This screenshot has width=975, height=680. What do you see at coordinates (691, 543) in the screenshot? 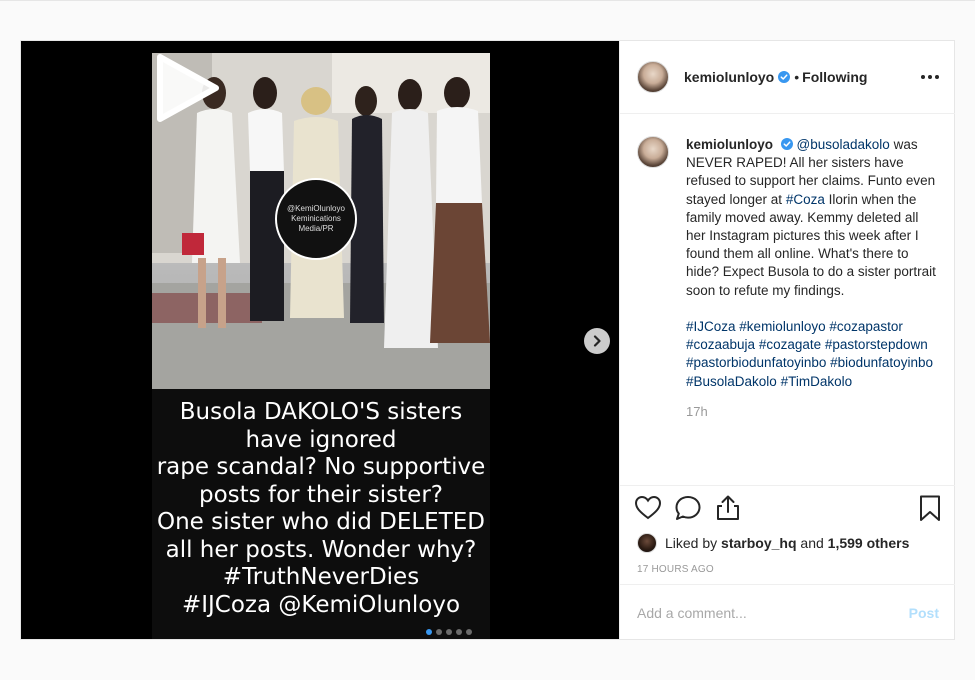
I see `liked-by-prefix: Liked by` at bounding box center [691, 543].